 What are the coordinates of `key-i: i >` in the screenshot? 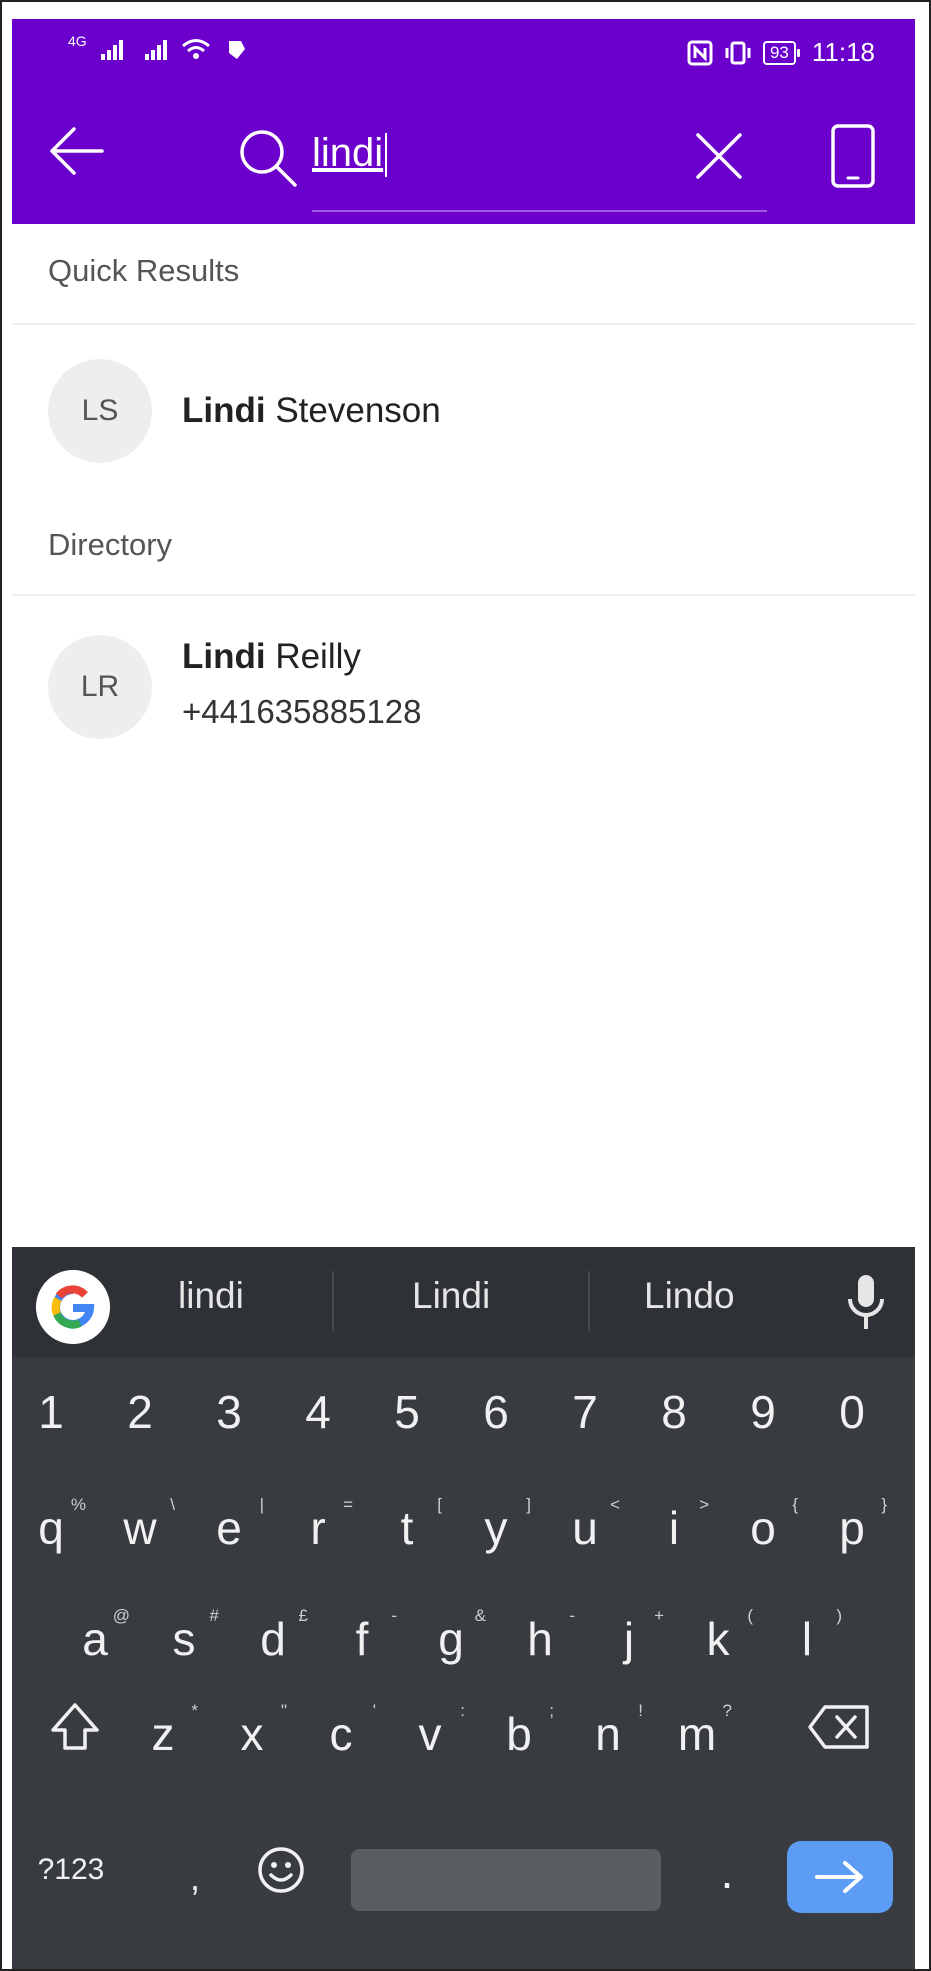 It's located at (679, 1525).